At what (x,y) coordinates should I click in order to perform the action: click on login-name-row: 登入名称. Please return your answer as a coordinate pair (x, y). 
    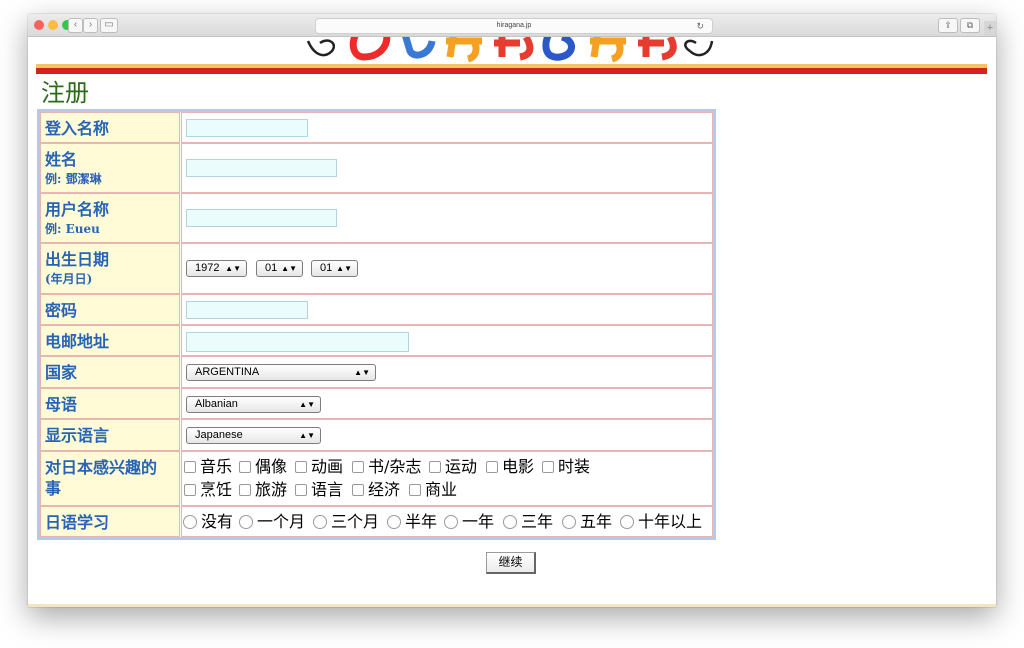
    Looking at the image, I should click on (376, 127).